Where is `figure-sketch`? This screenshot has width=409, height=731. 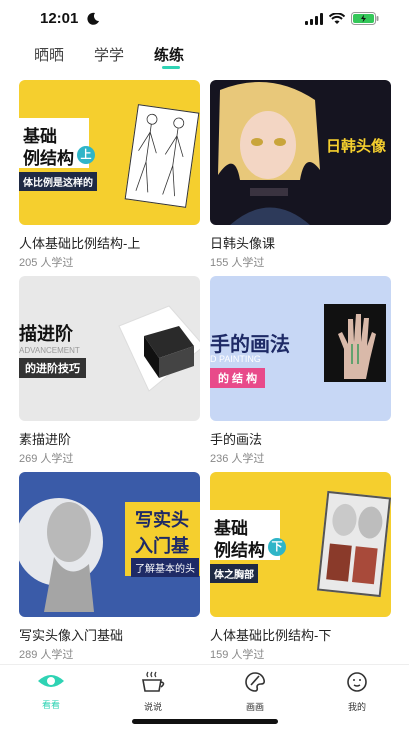
figure-sketch is located at coordinates (162, 156).